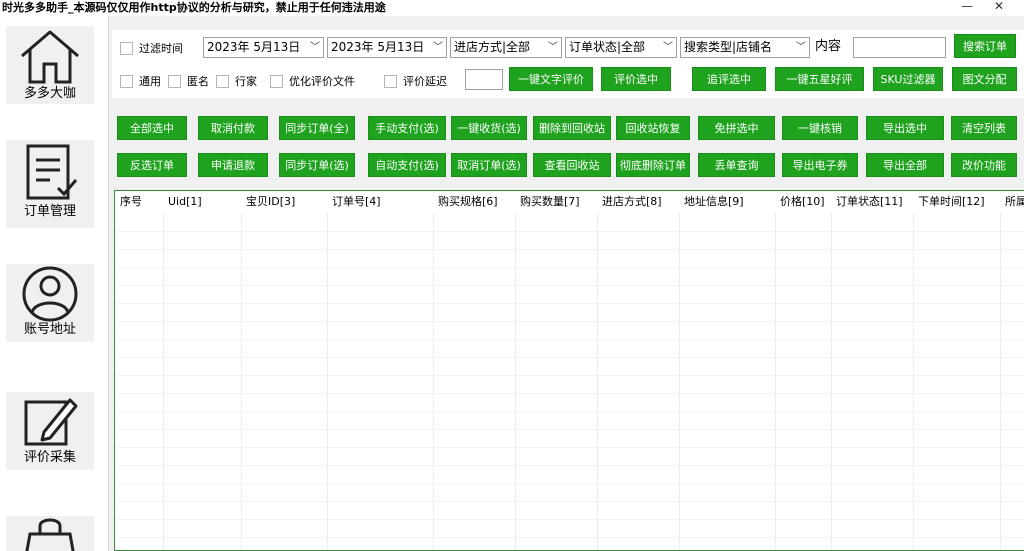 This screenshot has width=1024, height=551. I want to click on recycle-restore-button: 回收站恢复, so click(653, 128).